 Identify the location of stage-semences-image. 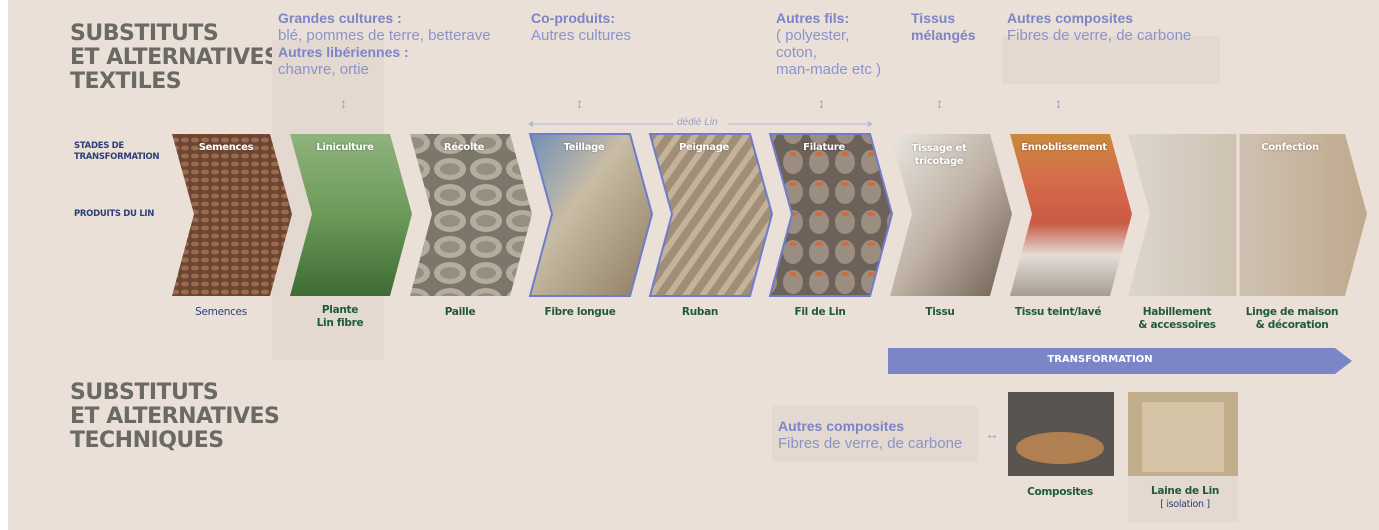
(232, 215).